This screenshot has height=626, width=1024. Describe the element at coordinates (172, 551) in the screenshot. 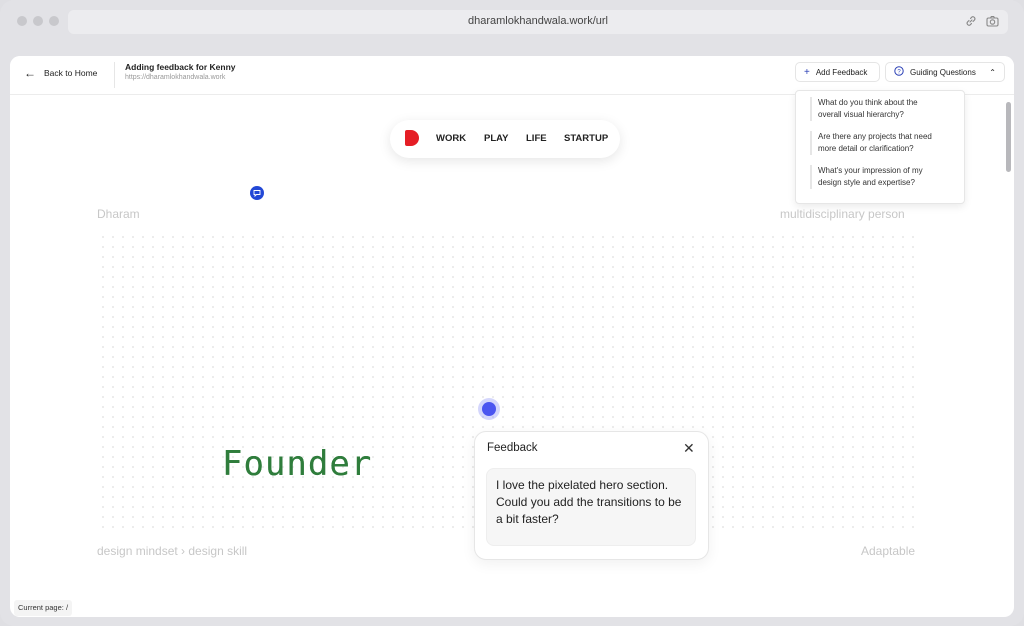

I see `hero-word-bottom-left: design mindset › design skill` at that location.